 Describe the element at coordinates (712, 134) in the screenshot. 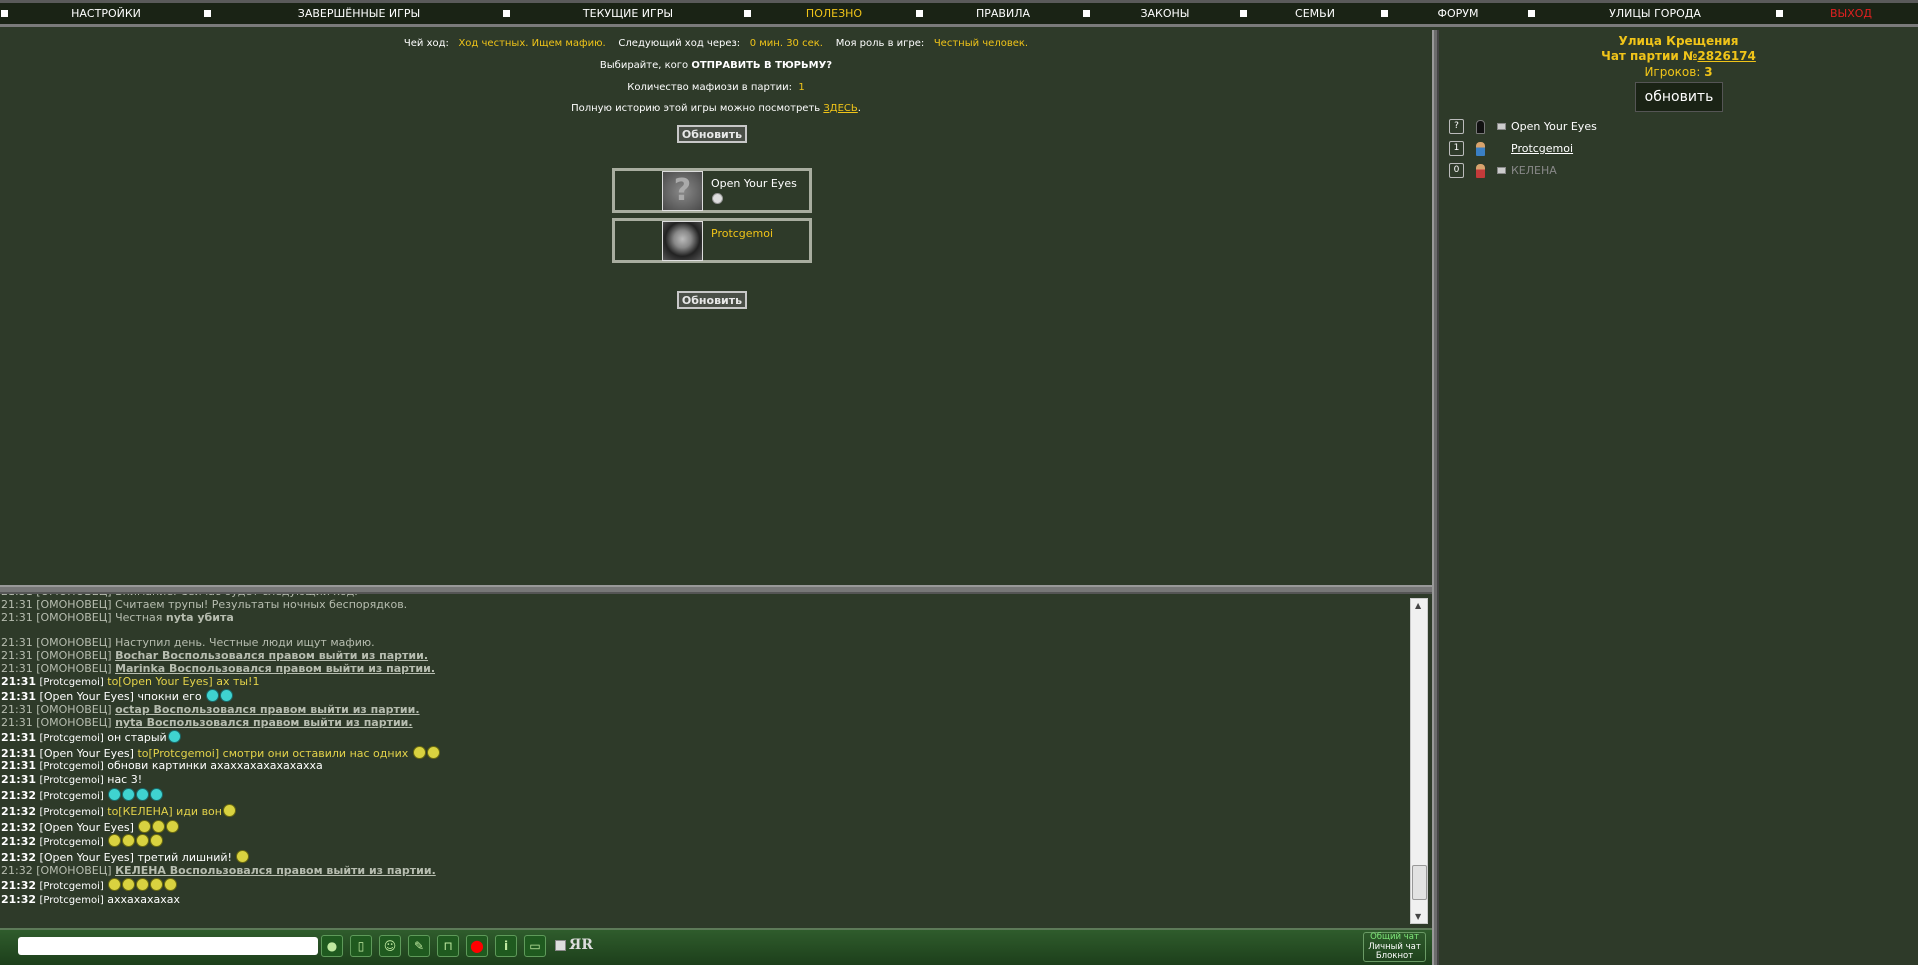

I see `refresh-button-top: Обновить` at that location.